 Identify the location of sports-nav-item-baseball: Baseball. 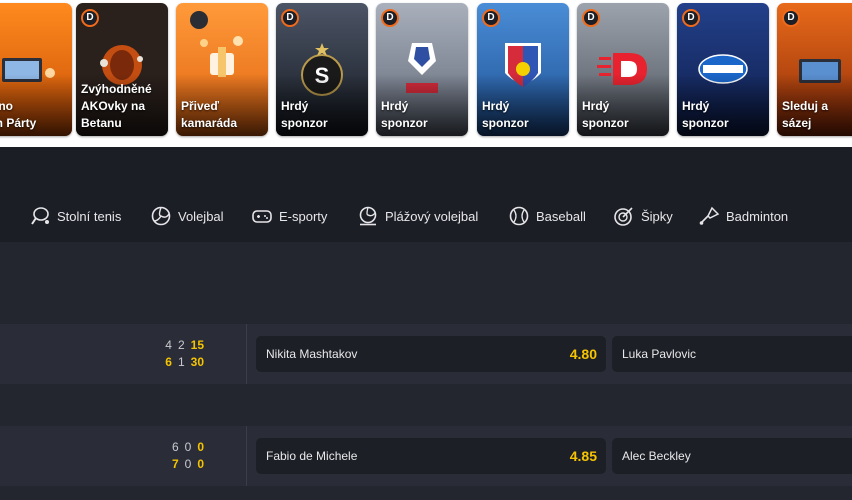
(547, 216).